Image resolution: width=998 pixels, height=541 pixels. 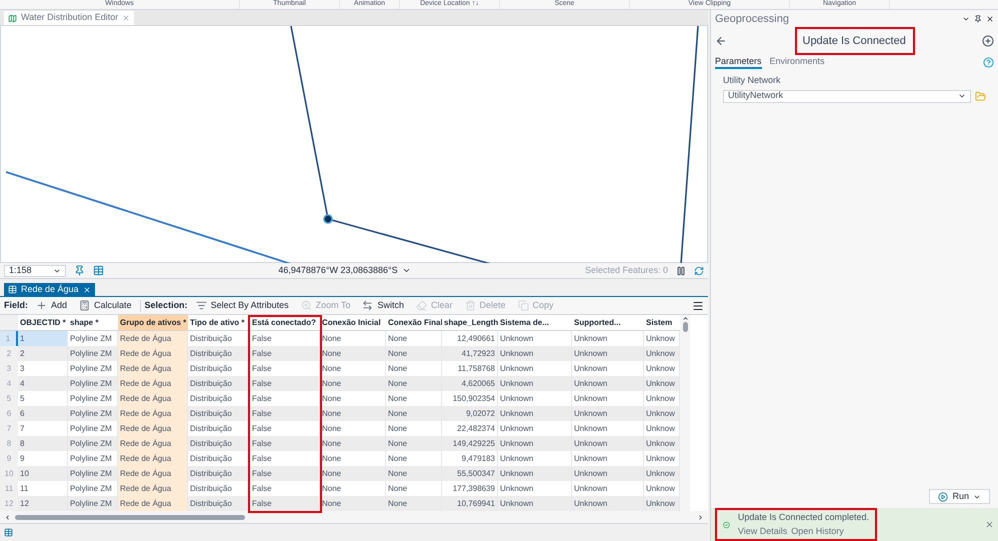 I want to click on pause-icon, so click(x=681, y=271).